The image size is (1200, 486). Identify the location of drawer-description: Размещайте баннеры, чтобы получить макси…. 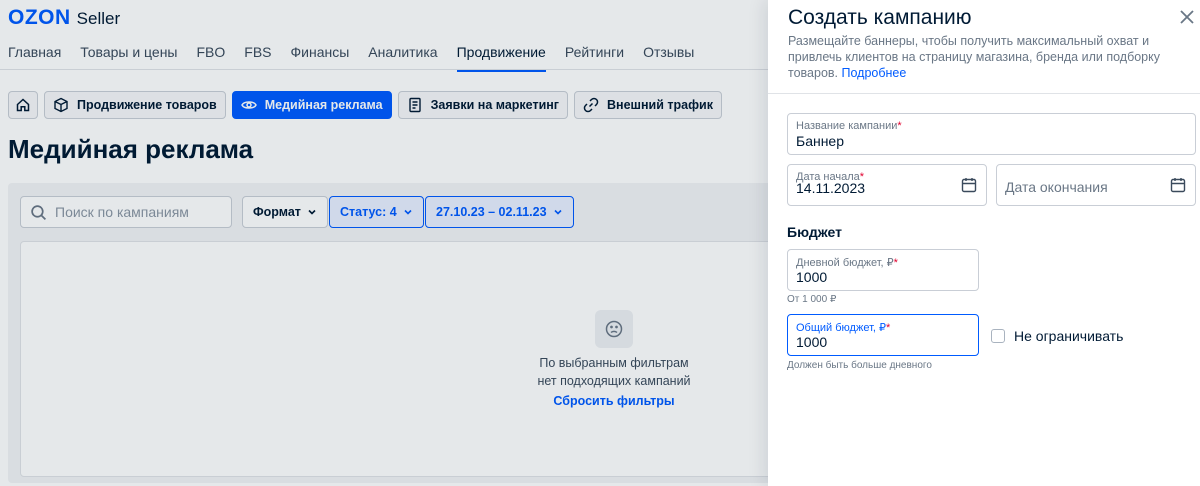
(978, 57).